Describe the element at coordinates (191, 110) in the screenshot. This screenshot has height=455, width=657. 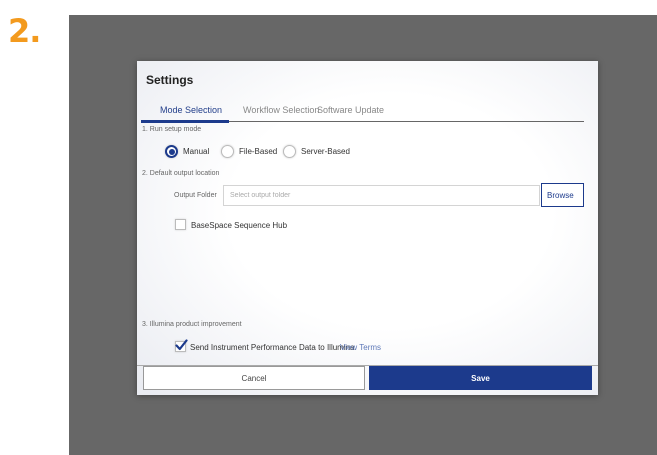
I see `tab-mode-selection: Mode Selection` at that location.